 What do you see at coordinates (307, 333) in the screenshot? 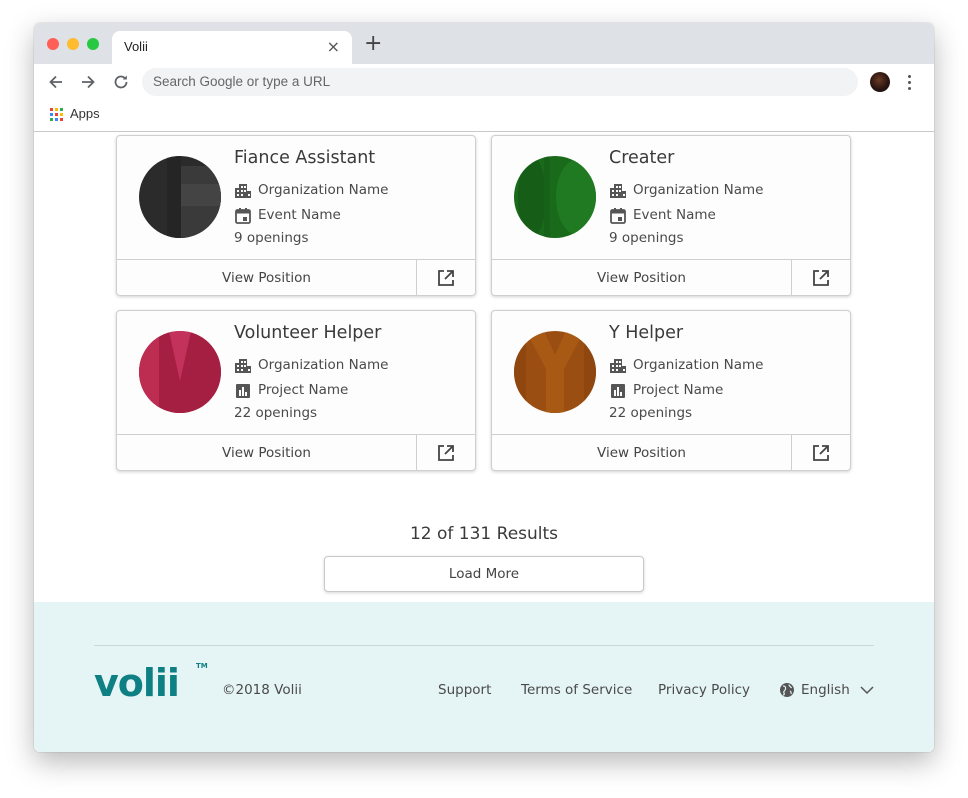
I see `position-title: Volunteer Helper` at bounding box center [307, 333].